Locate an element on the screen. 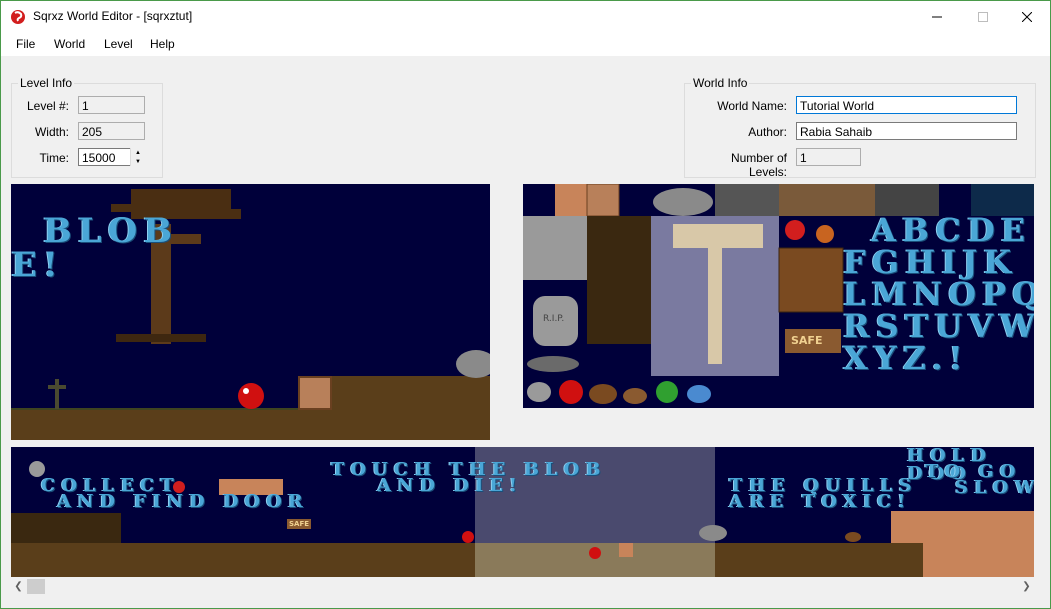  fence-tile is located at coordinates (619, 248).